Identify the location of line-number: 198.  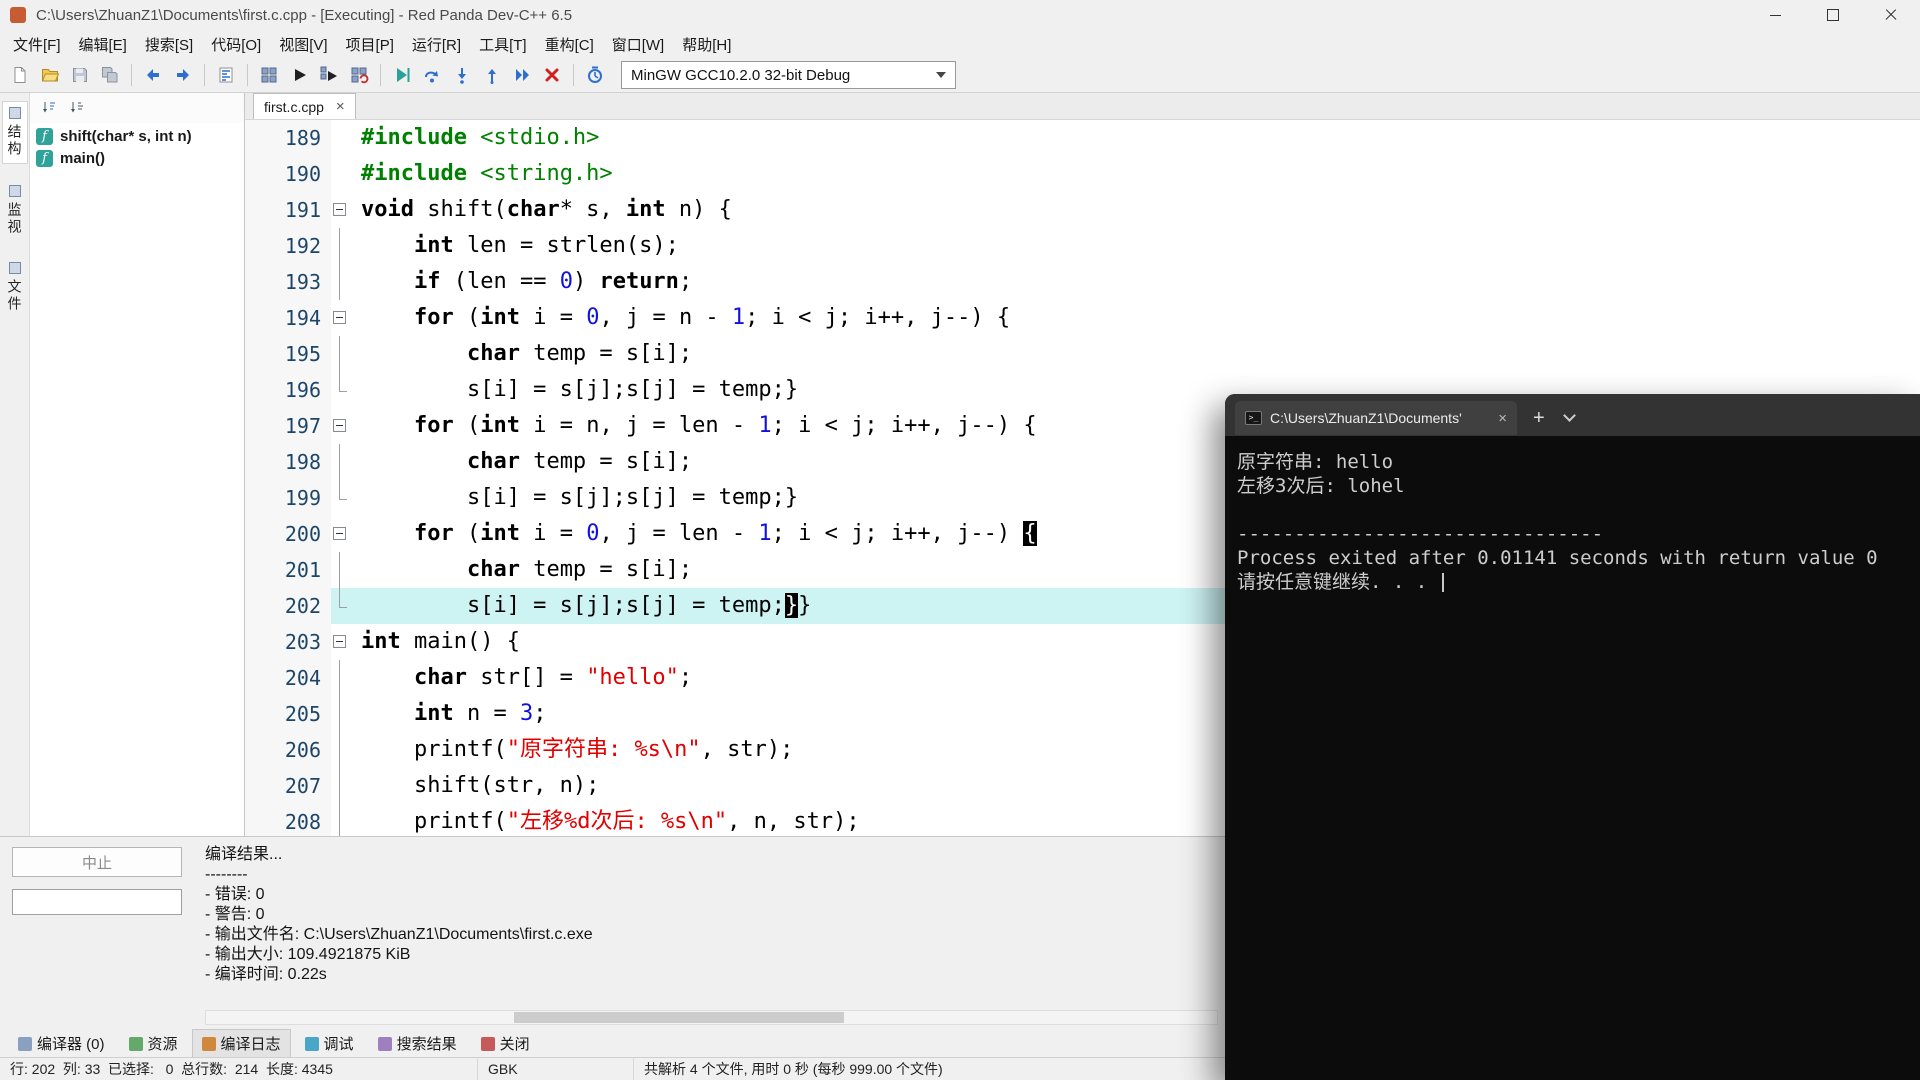
(288, 462).